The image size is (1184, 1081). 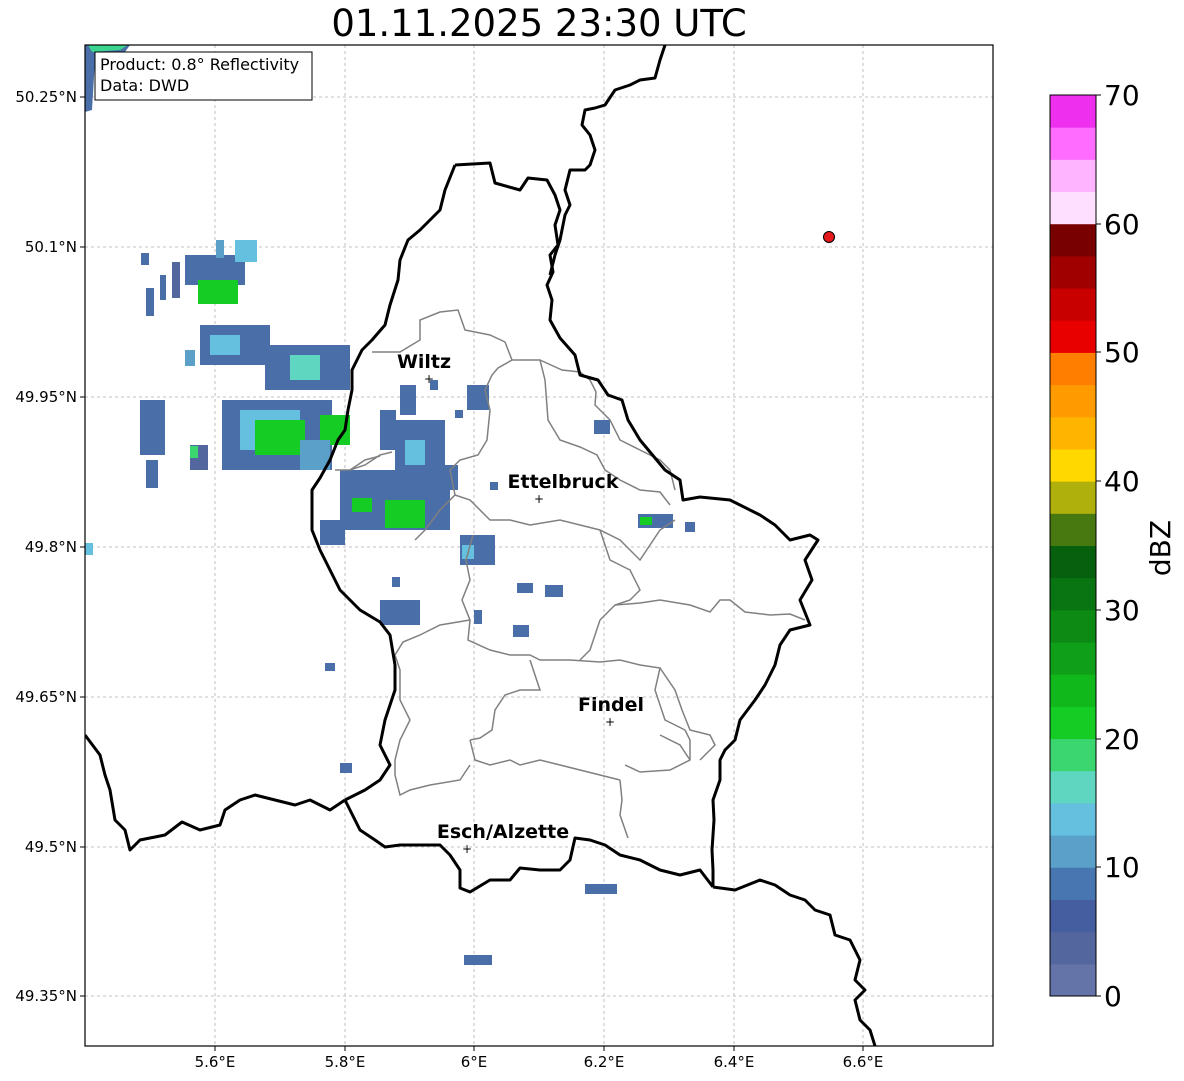 What do you see at coordinates (199, 64) in the screenshot?
I see `product-text: Product: 0.8° Reflectivity` at bounding box center [199, 64].